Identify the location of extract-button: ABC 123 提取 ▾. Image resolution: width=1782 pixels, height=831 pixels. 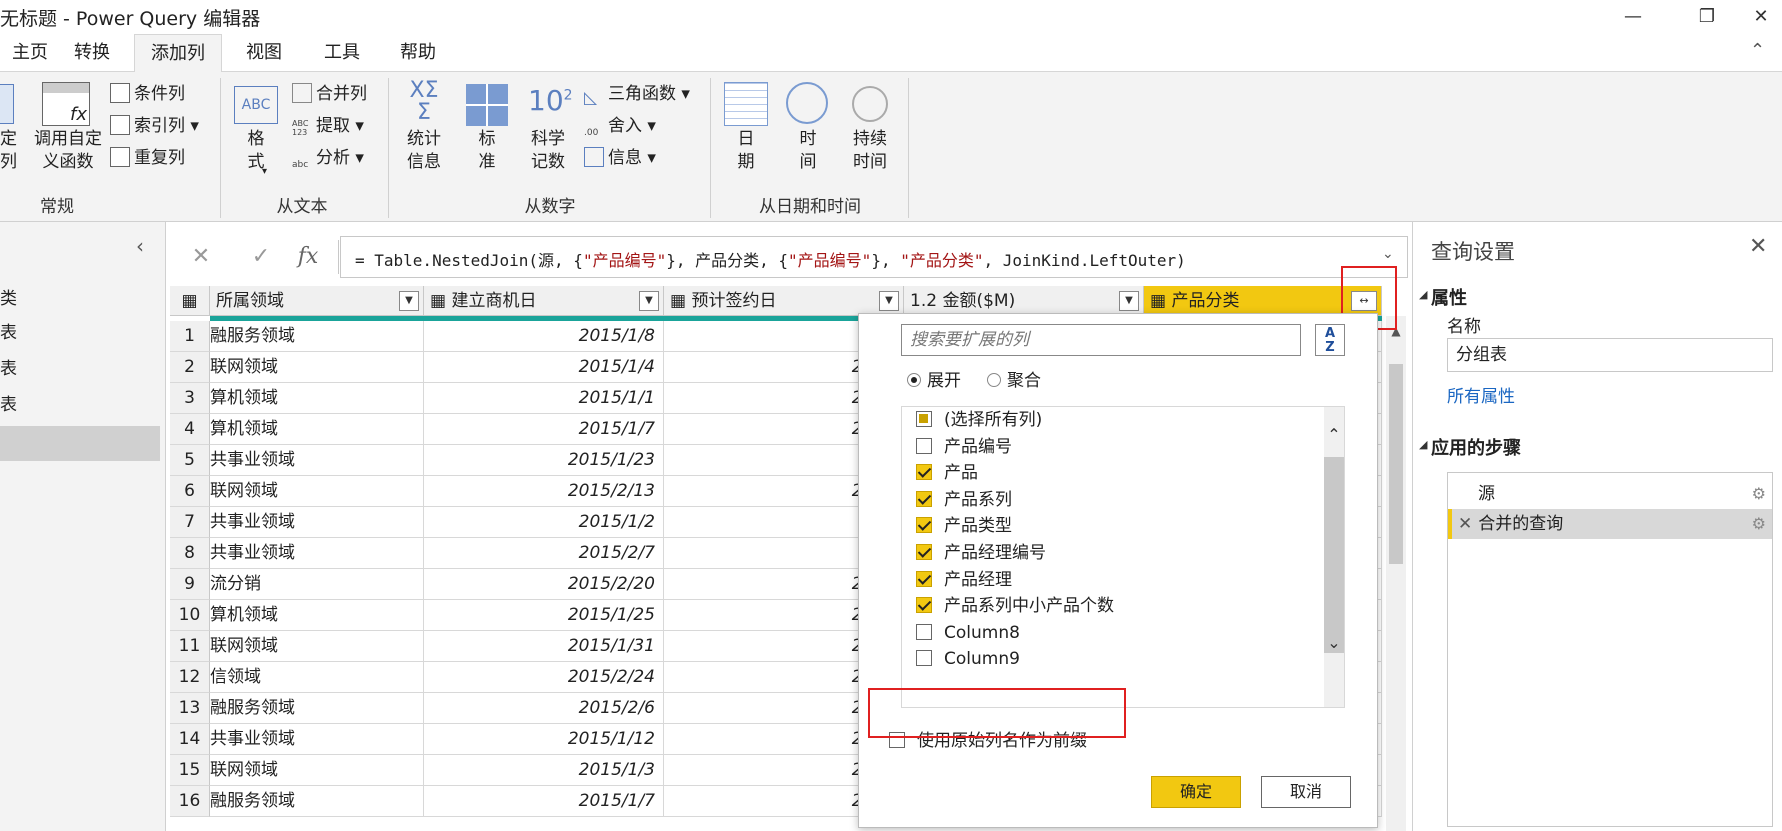
(328, 126).